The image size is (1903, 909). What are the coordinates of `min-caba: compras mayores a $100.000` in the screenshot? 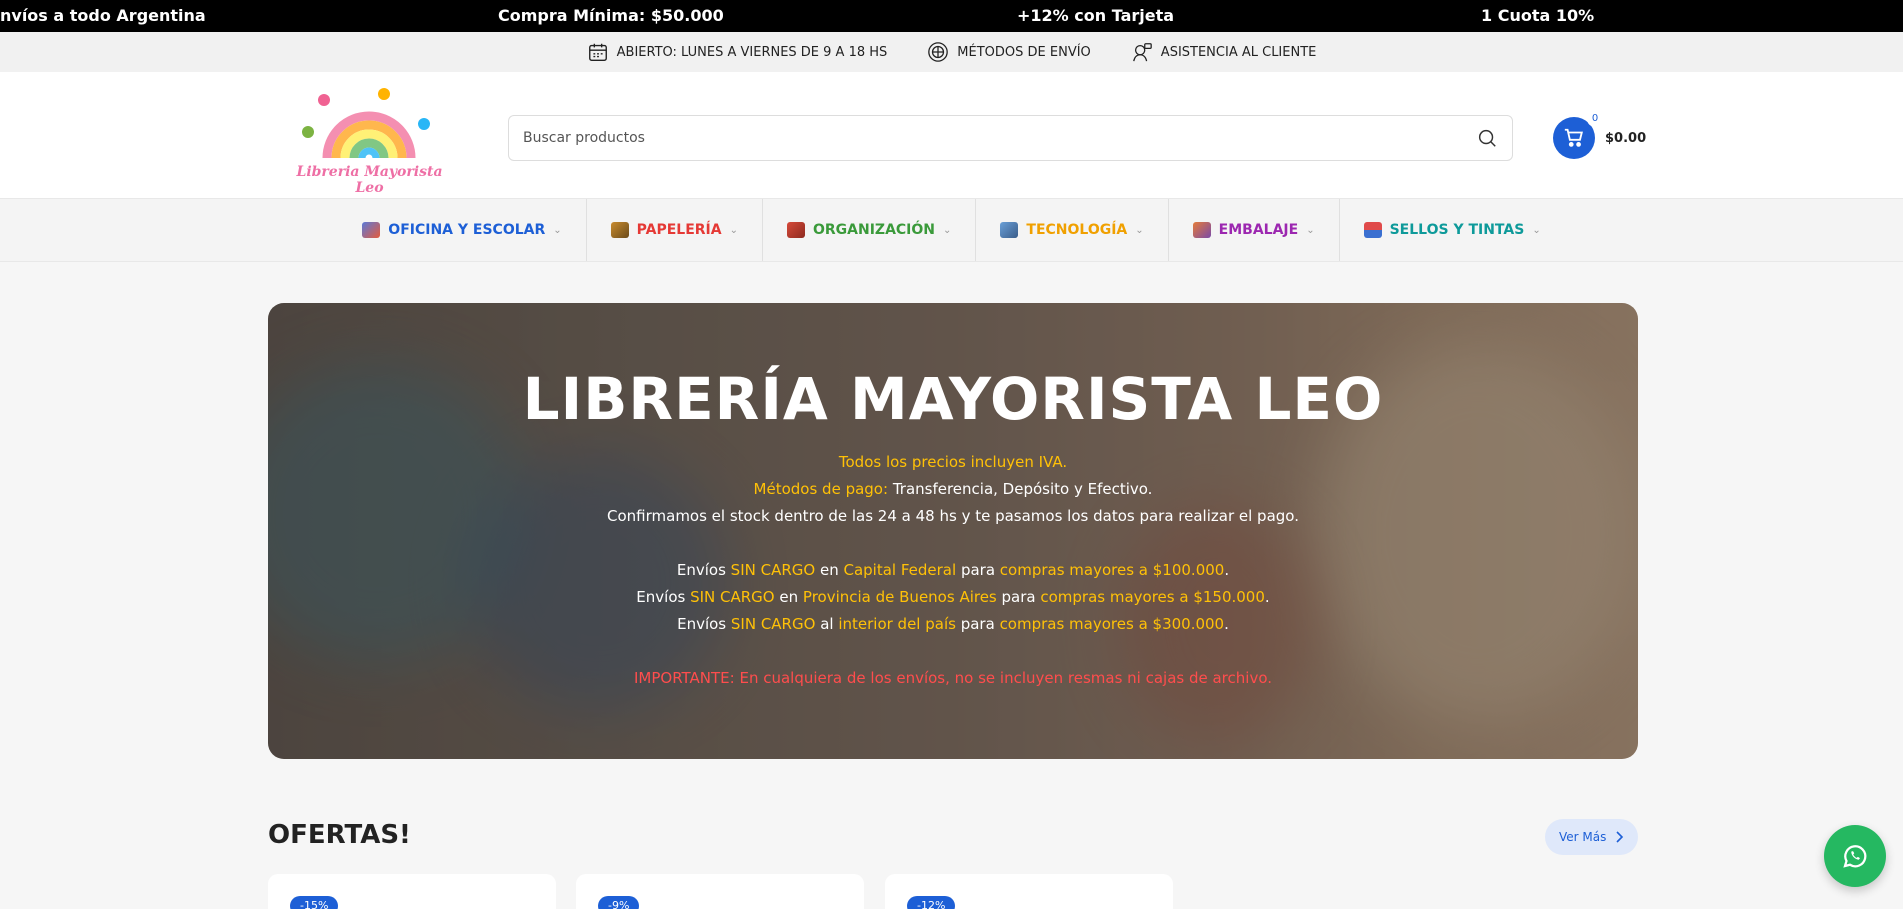 It's located at (1112, 570).